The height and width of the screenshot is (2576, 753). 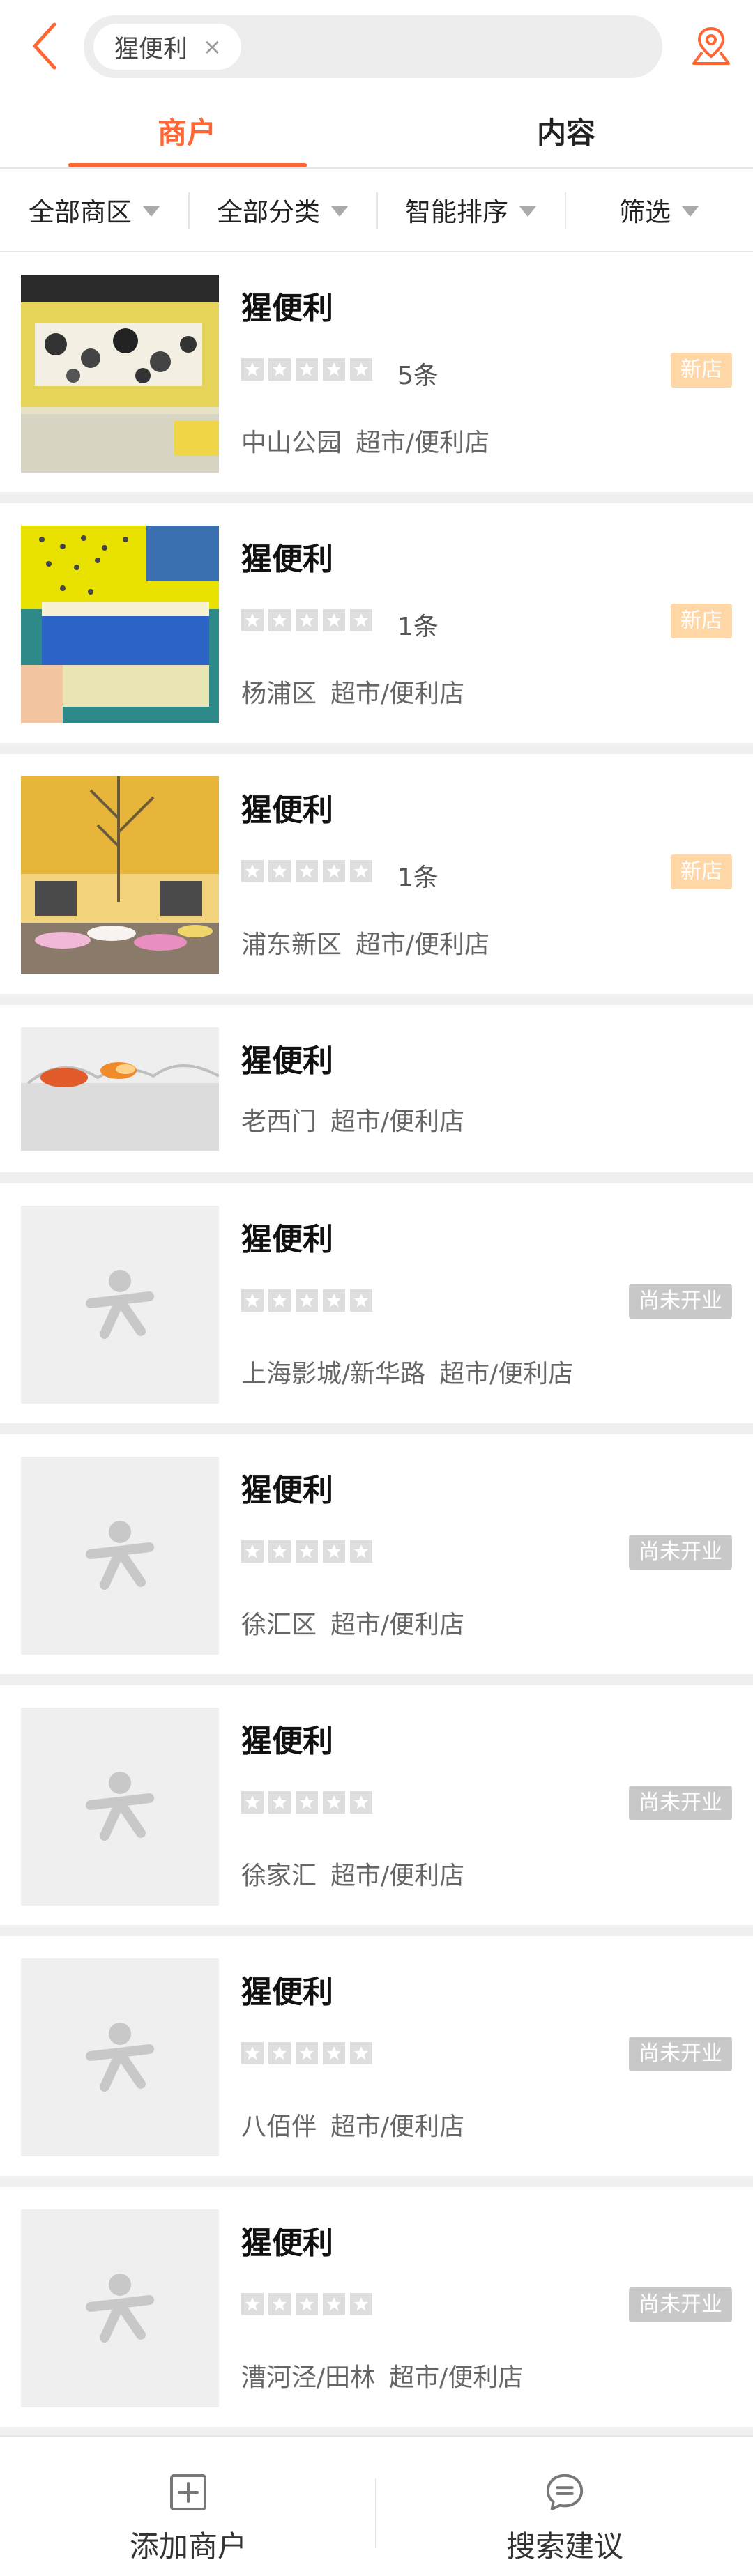 I want to click on search-keyword-chip: 猩便利 ×, so click(x=167, y=47).